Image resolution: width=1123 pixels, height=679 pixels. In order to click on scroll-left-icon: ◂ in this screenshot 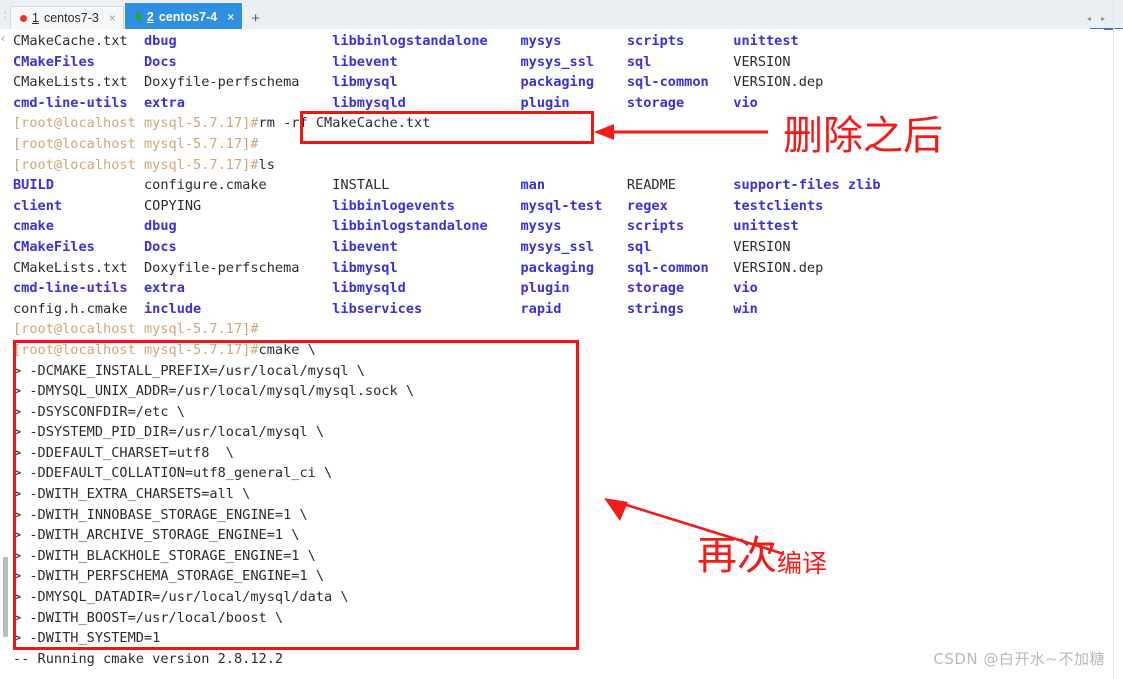, I will do `click(1089, 18)`.